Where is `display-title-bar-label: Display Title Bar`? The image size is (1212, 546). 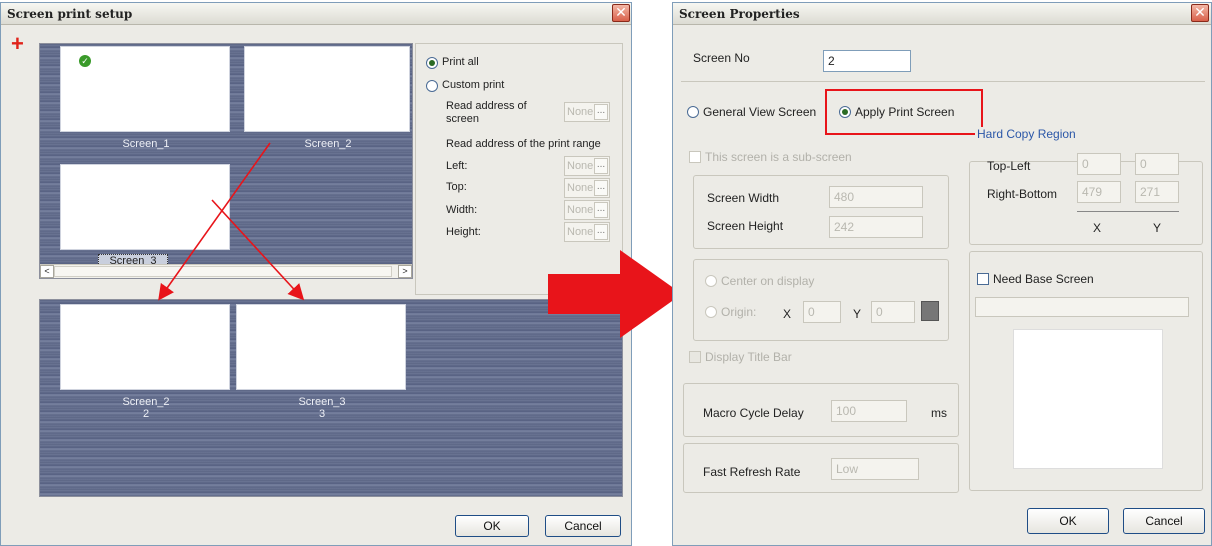 display-title-bar-label: Display Title Bar is located at coordinates (748, 357).